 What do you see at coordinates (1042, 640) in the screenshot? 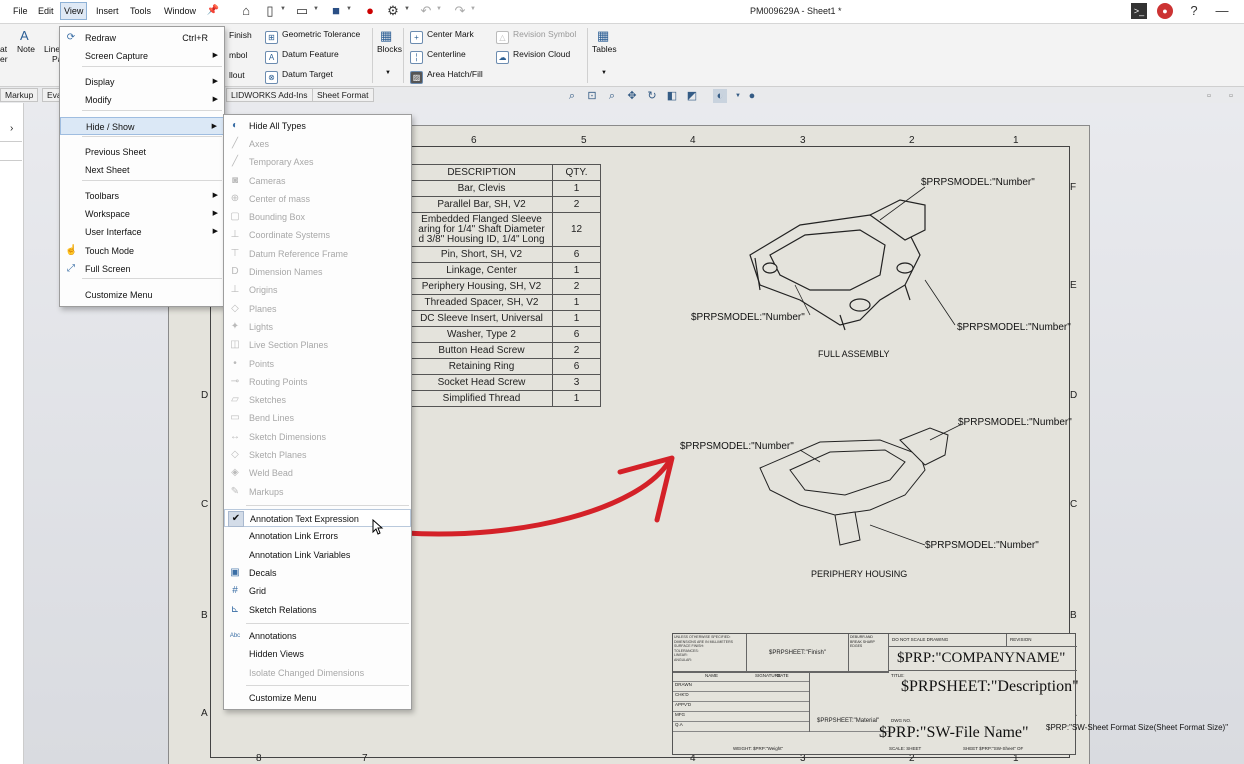
I see `tb-revision: REVISION` at bounding box center [1042, 640].